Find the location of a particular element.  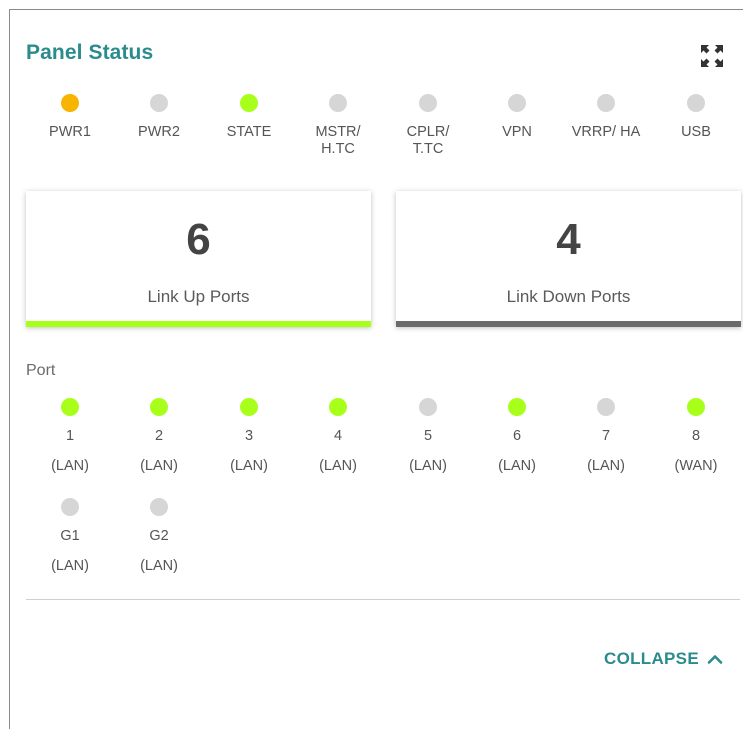

indicator-vrrp-ha: VRRP/ HA is located at coordinates (606, 117).